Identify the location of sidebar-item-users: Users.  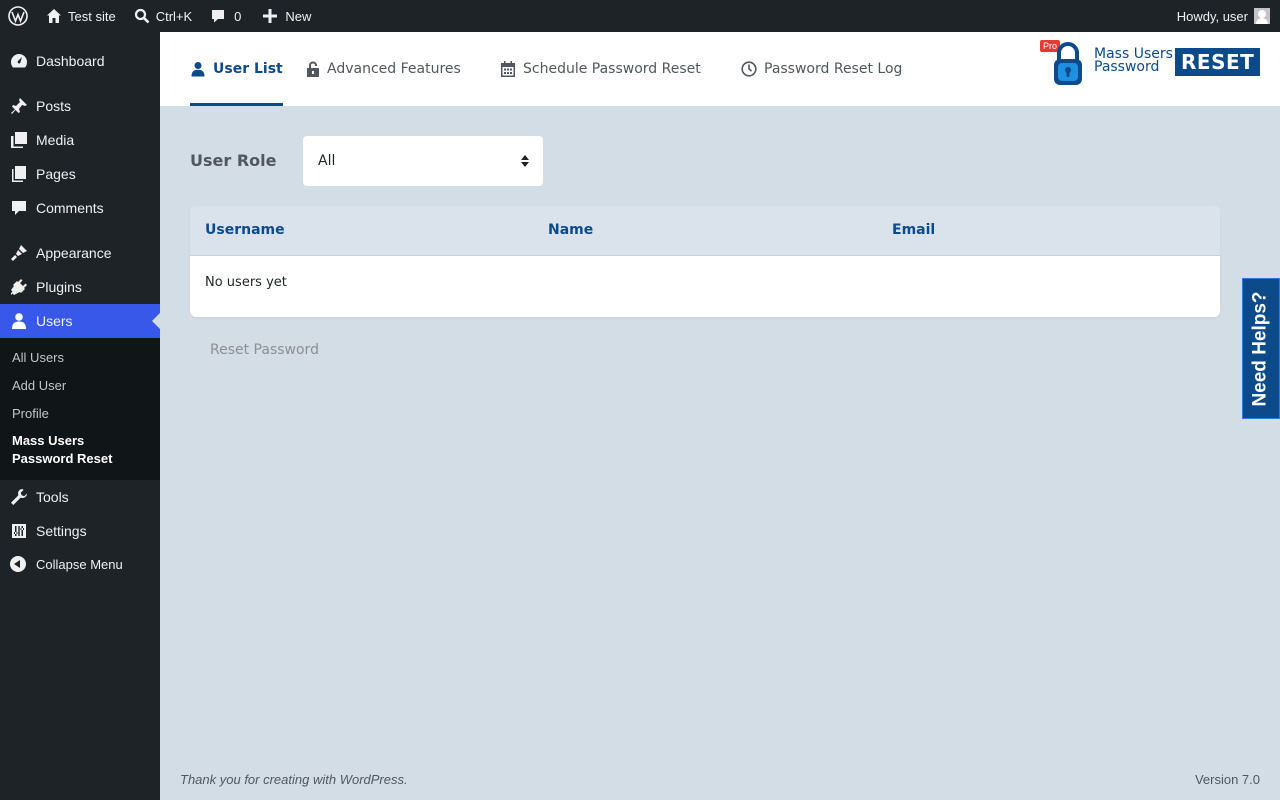
(80, 321).